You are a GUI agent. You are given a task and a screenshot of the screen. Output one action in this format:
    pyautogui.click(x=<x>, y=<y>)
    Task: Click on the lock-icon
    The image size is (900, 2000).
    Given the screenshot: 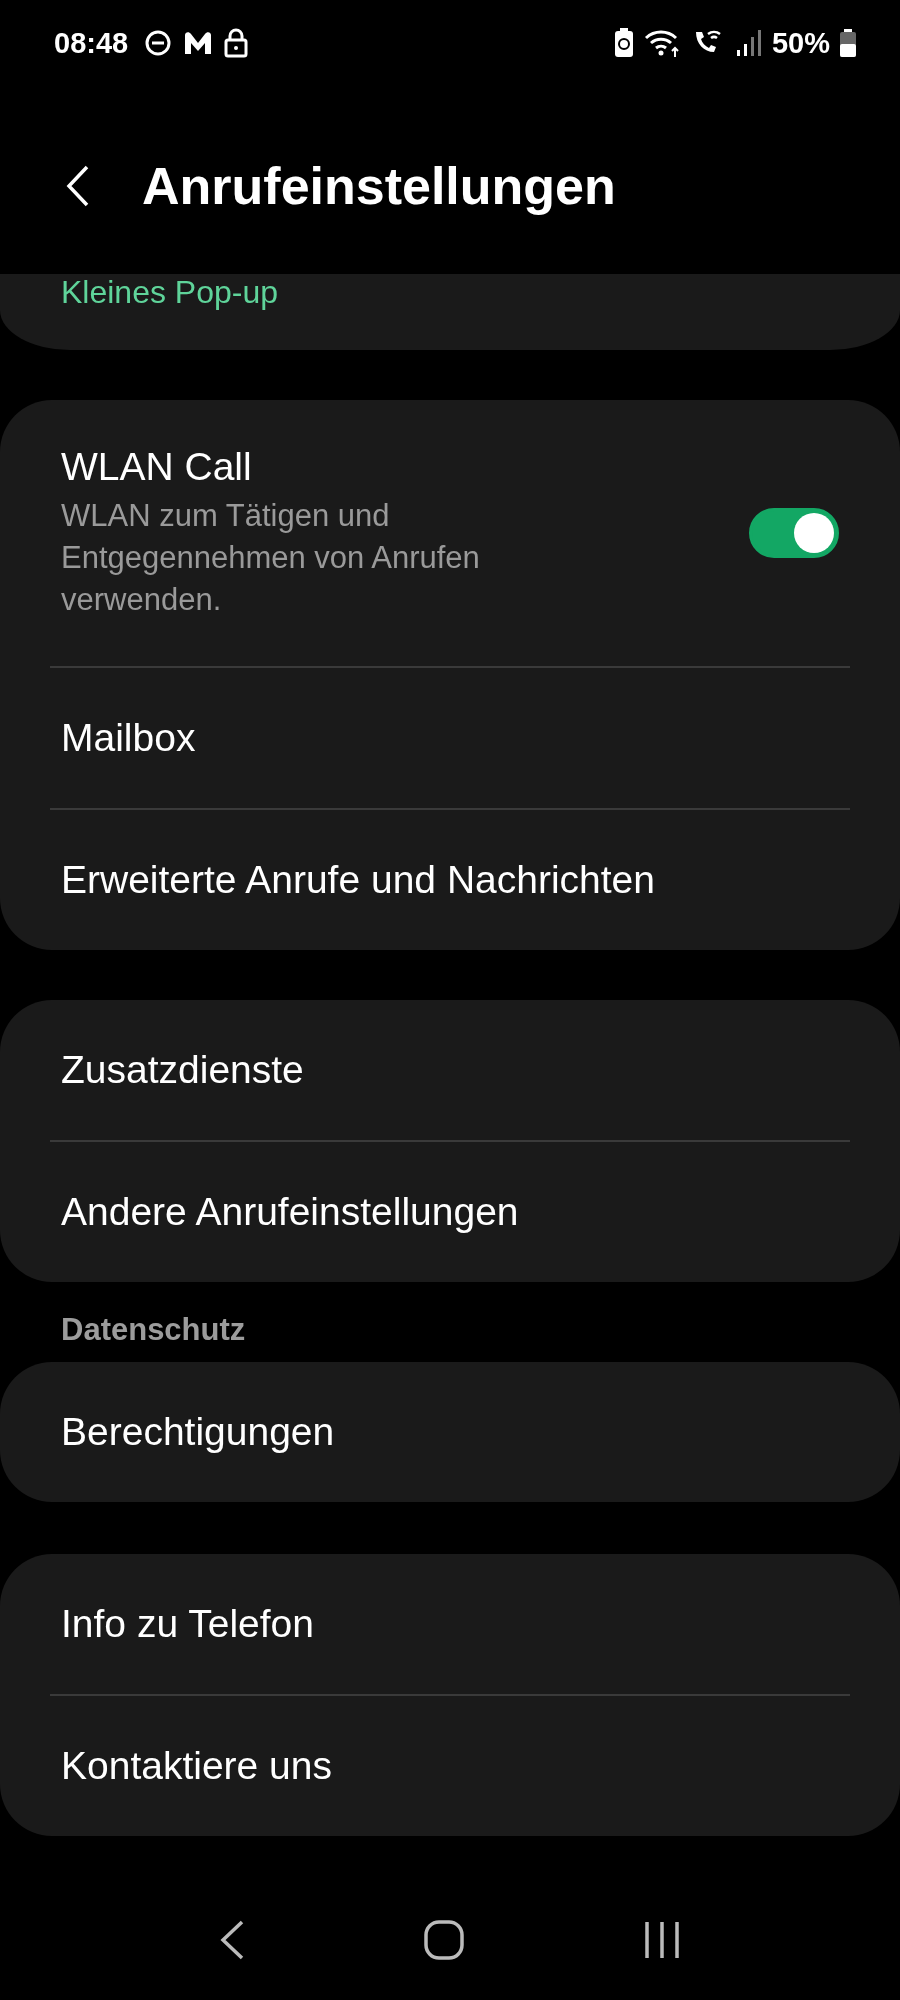 What is the action you would take?
    pyautogui.click(x=236, y=43)
    